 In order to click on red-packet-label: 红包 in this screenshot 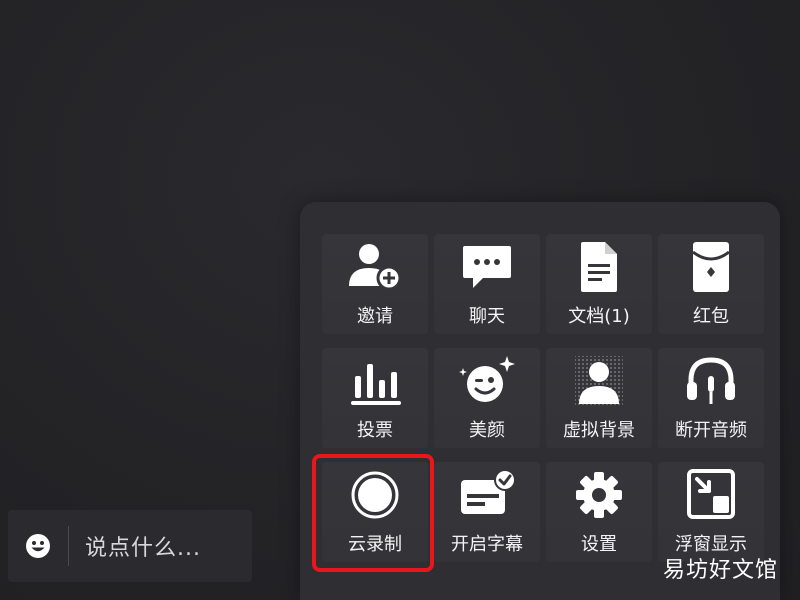, I will do `click(711, 316)`.